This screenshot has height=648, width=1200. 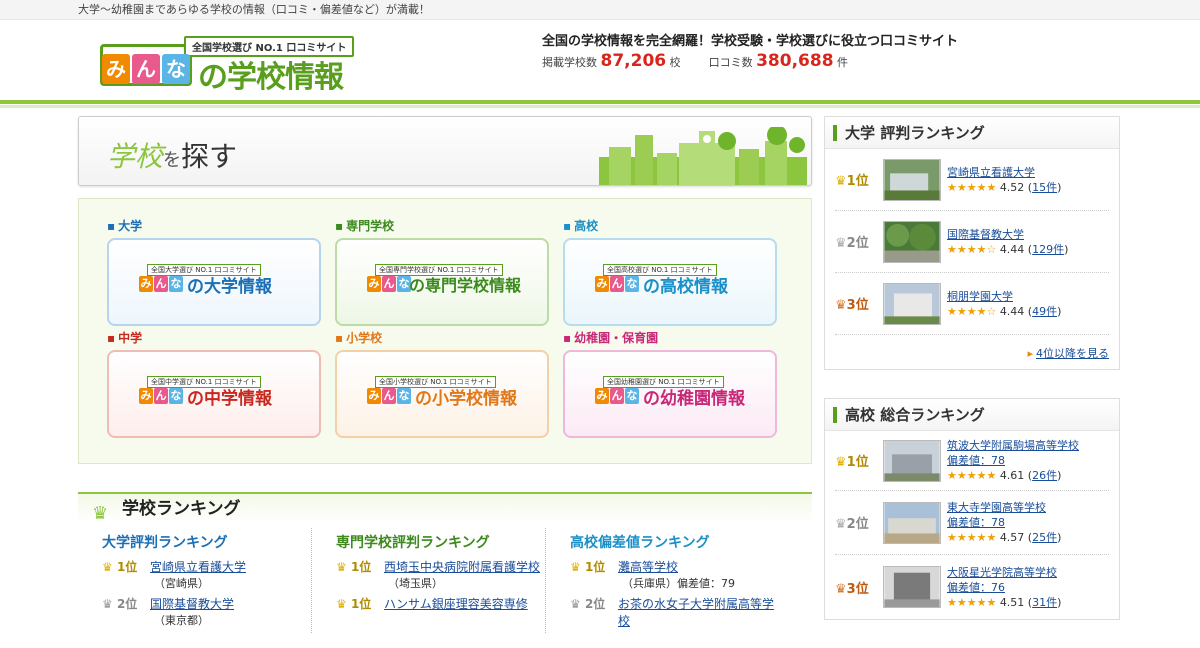 What do you see at coordinates (229, 399) in the screenshot?
I see `category-name: の中学情報` at bounding box center [229, 399].